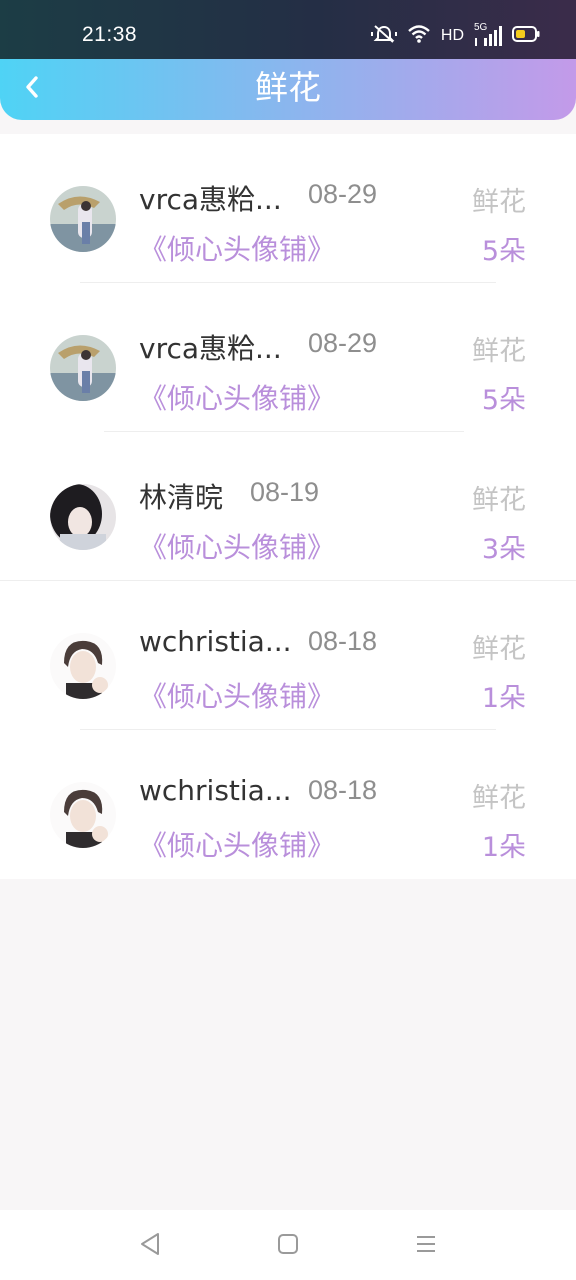  Describe the element at coordinates (110, 34) in the screenshot. I see `status-time: 21:38` at that location.